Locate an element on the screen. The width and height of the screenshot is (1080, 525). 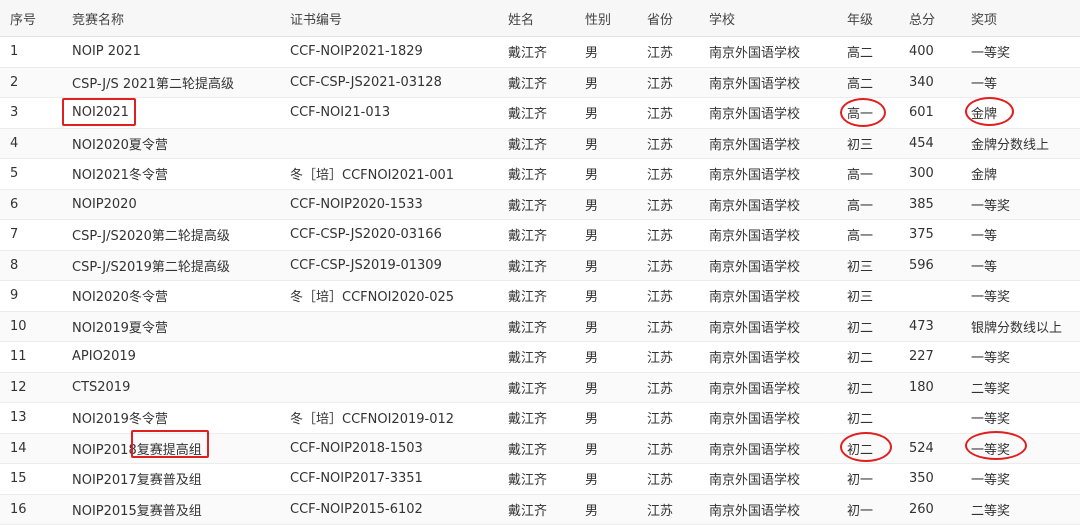
cell-index: 7 is located at coordinates (31, 235).